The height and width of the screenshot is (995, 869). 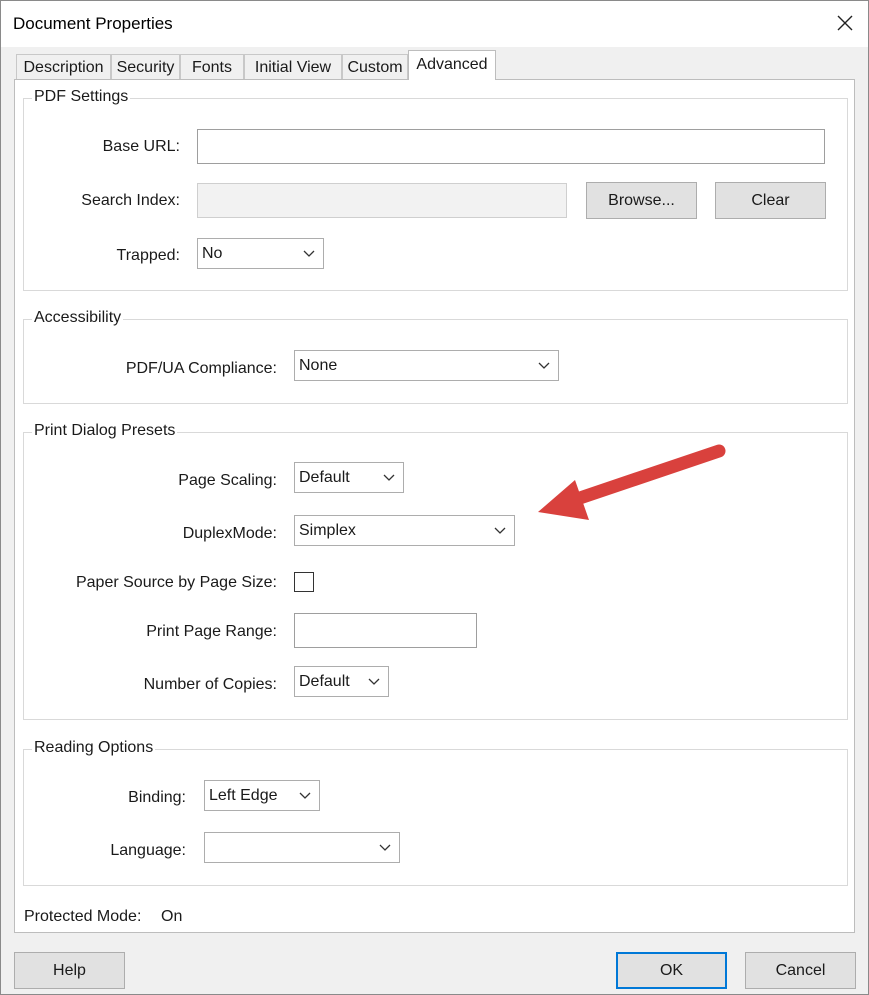 I want to click on binding-dropdown: Left Edge, so click(x=262, y=795).